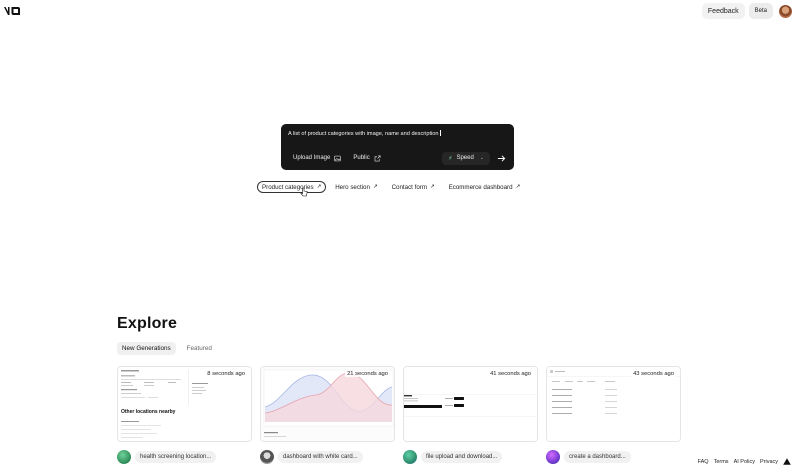 The width and height of the screenshot is (800, 469). What do you see at coordinates (721, 462) in the screenshot?
I see `footer-terms-link: Terms` at bounding box center [721, 462].